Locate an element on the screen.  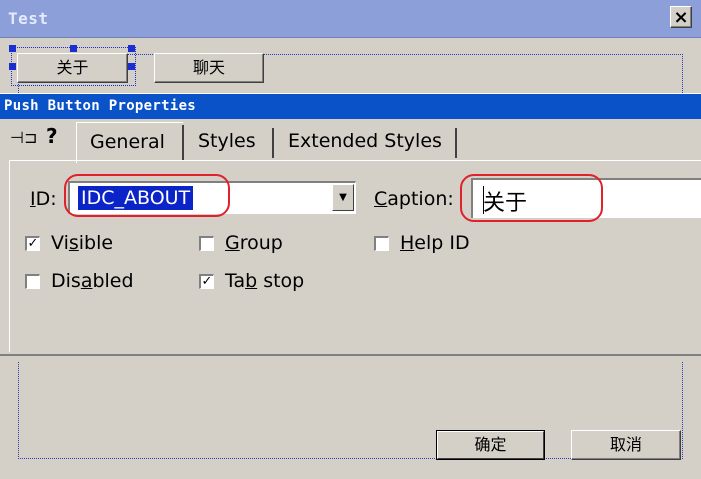
disabled-label: Disabled is located at coordinates (92, 281).